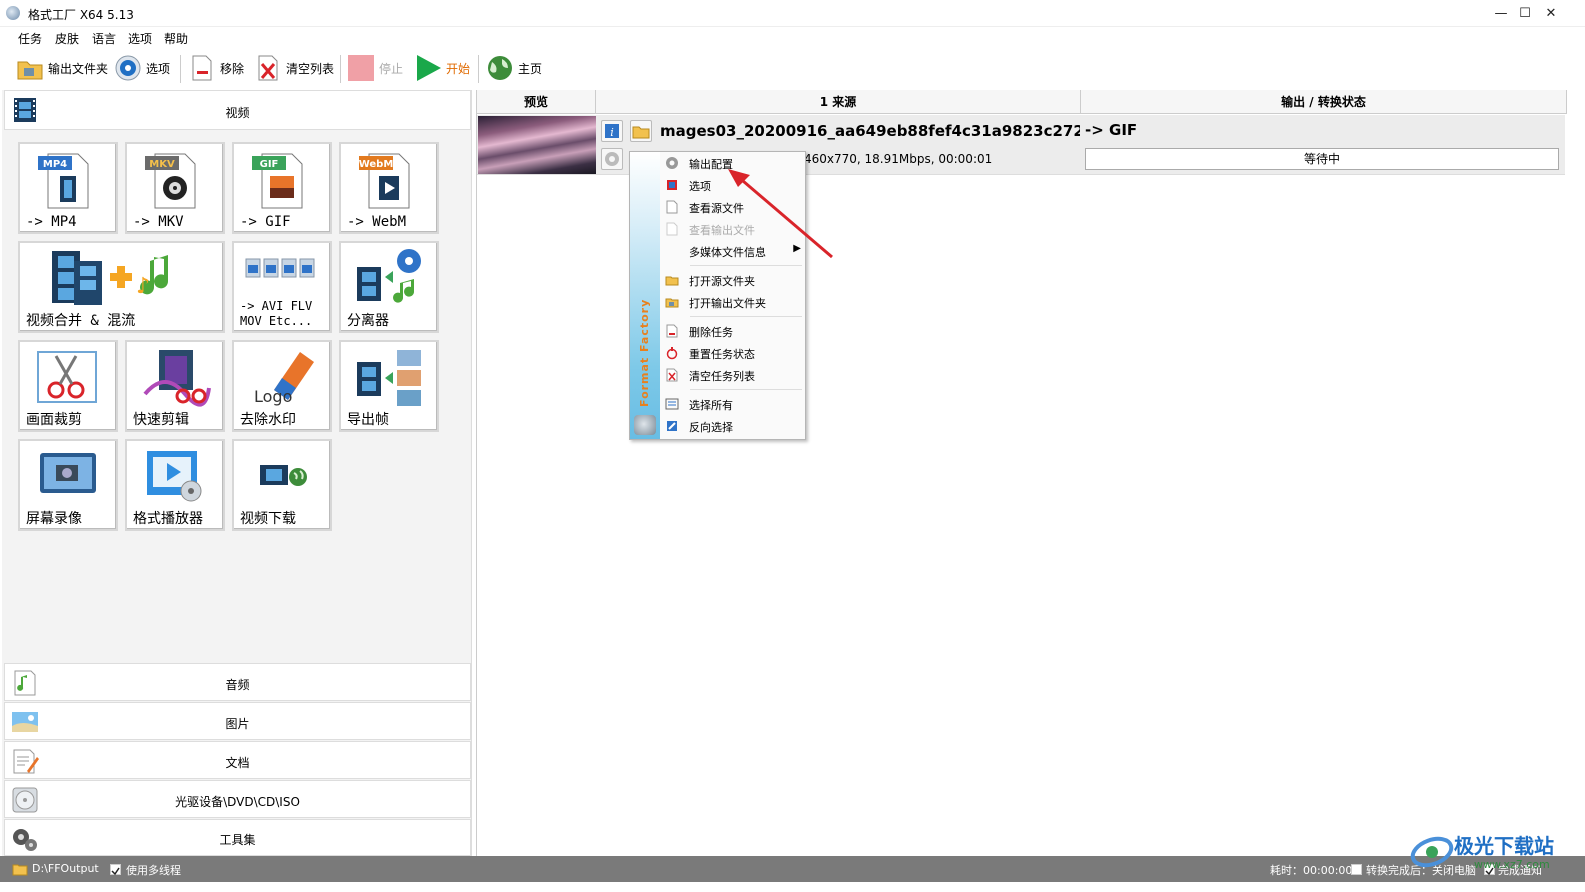 Image resolution: width=1585 pixels, height=892 pixels. I want to click on context-menu-sidebar: Format Factory, so click(645, 295).